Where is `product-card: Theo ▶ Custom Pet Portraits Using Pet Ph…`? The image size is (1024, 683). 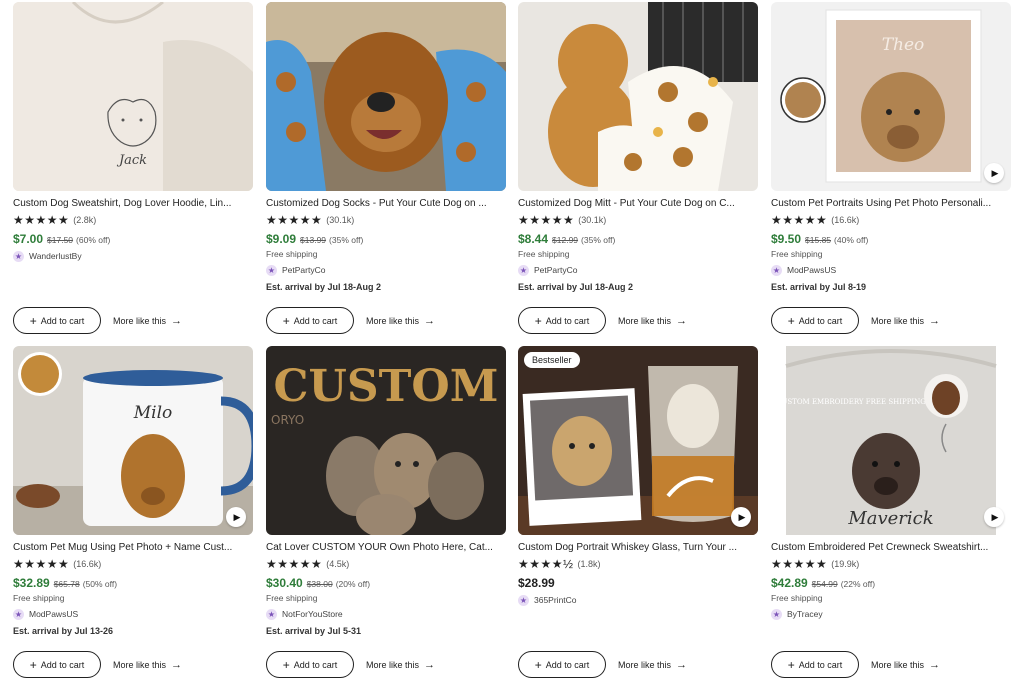
product-card: Theo ▶ Custom Pet Portraits Using Pet Ph… is located at coordinates (891, 148).